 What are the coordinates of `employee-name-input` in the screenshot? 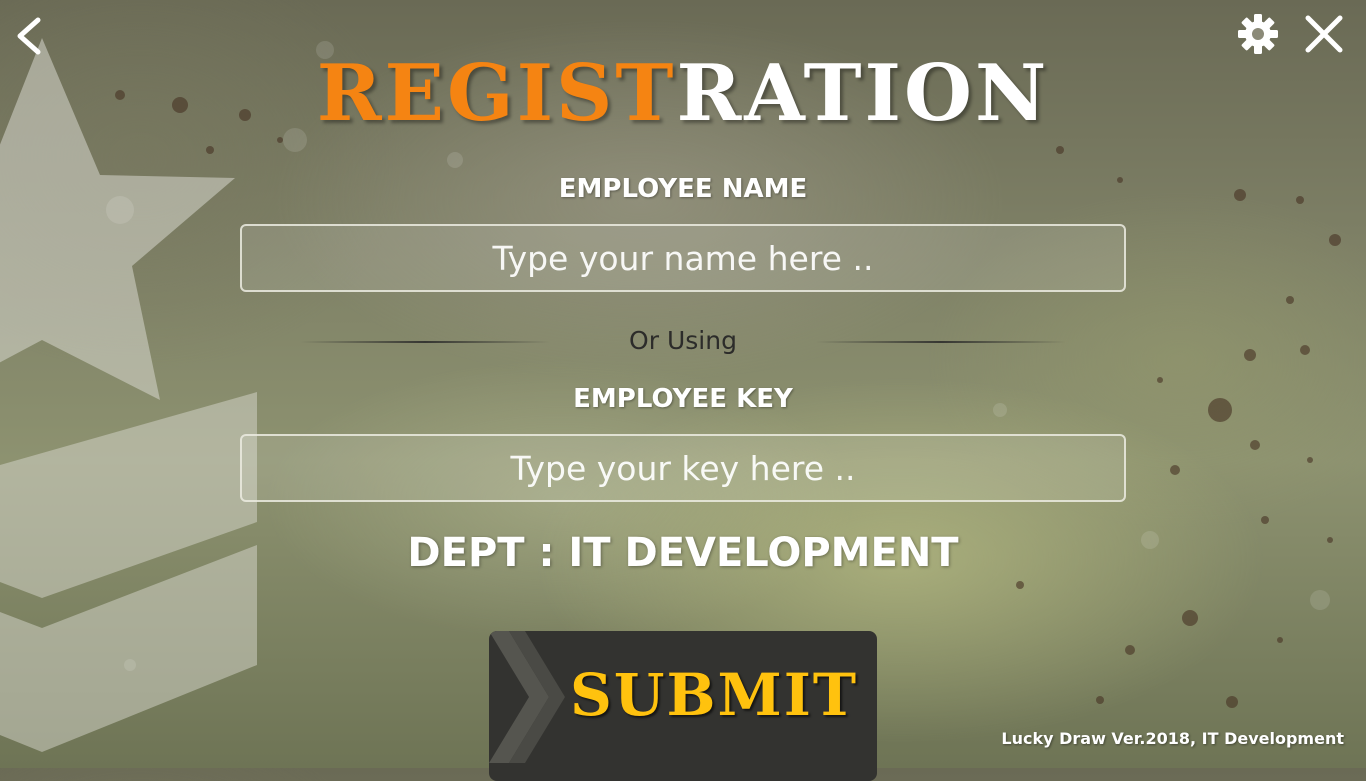 It's located at (683, 258).